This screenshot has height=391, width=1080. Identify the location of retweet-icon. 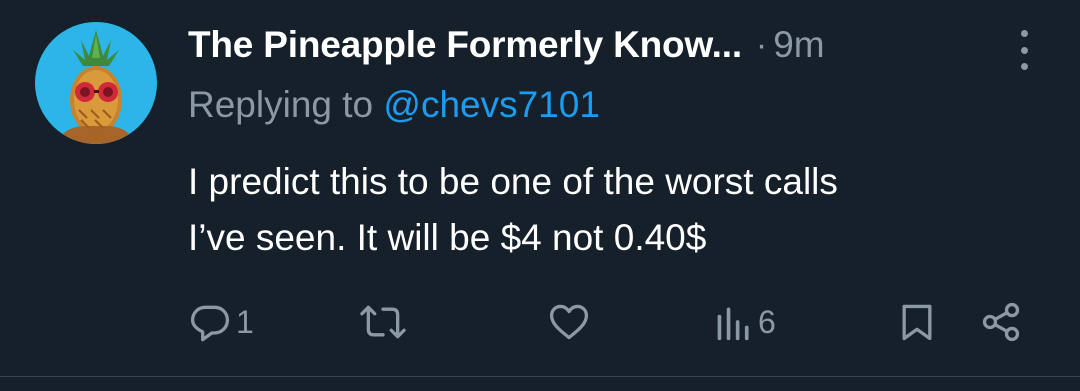
(383, 322).